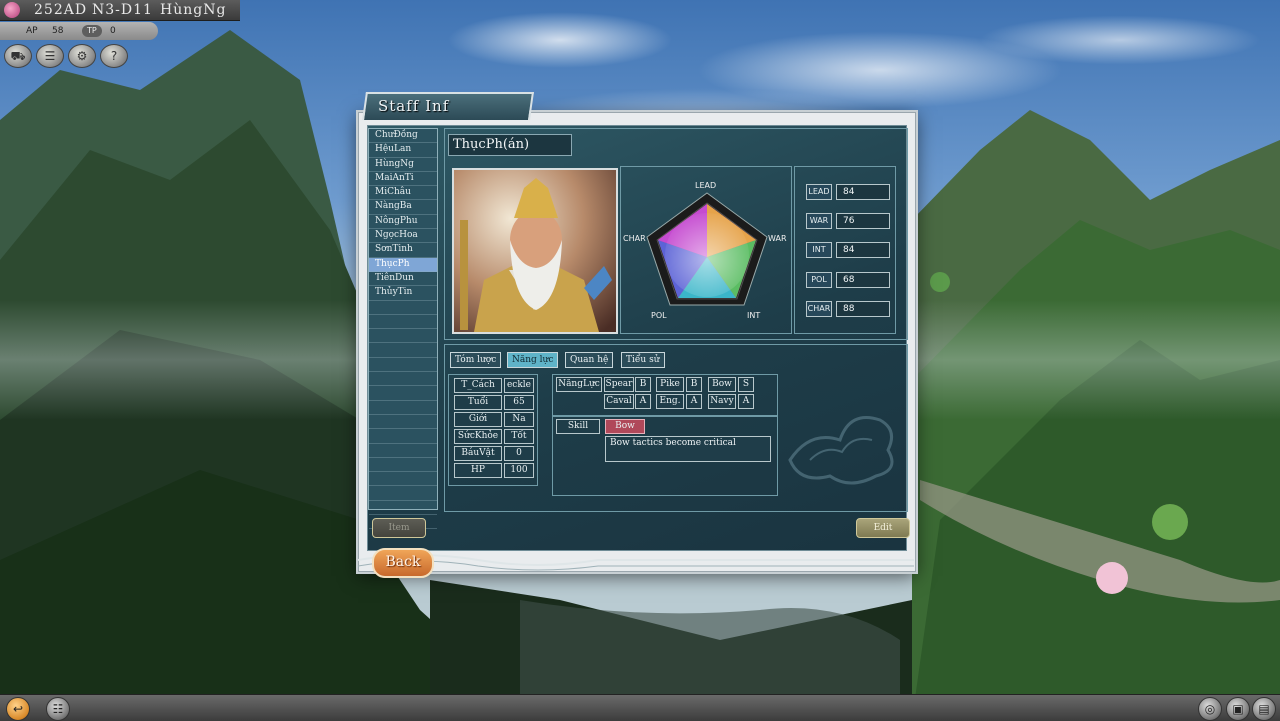 The width and height of the screenshot is (1280, 721). What do you see at coordinates (478, 402) in the screenshot?
I see `info-key: Tuổi` at bounding box center [478, 402].